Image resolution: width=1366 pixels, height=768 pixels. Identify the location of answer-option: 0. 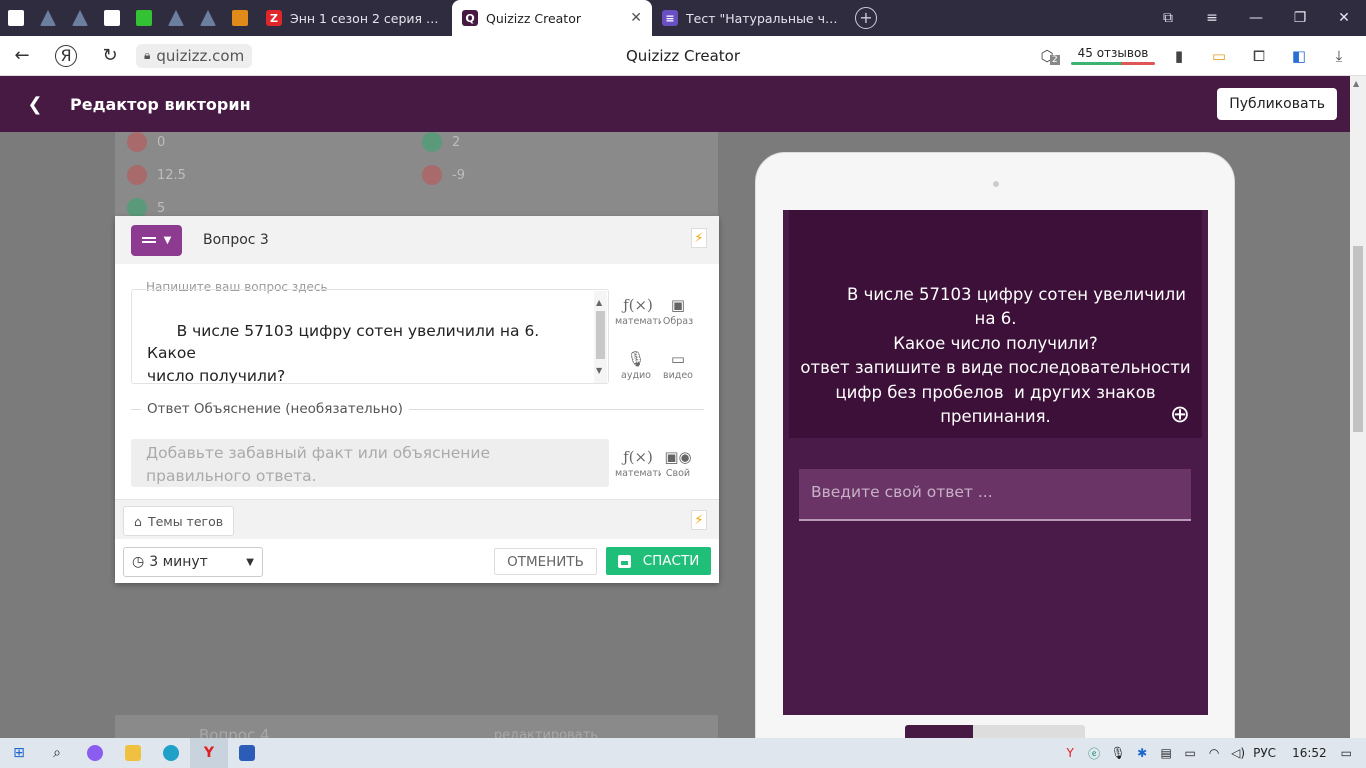
(146, 142).